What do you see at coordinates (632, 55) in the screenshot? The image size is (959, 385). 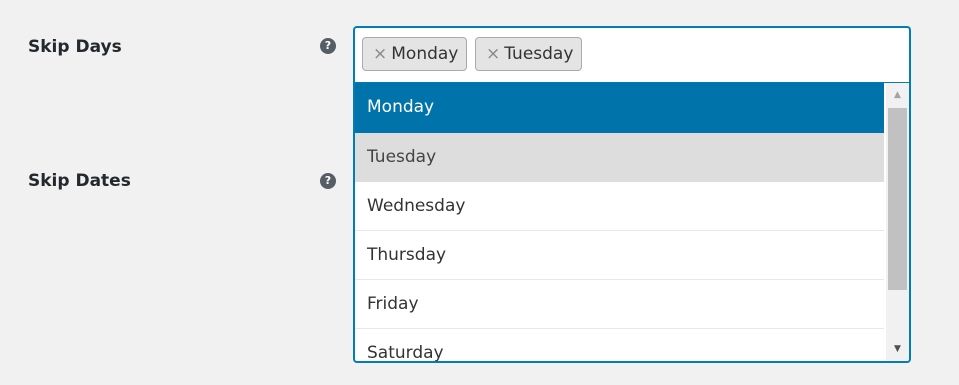 I see `skip-days-multiselect: × Monday × Tuesday` at bounding box center [632, 55].